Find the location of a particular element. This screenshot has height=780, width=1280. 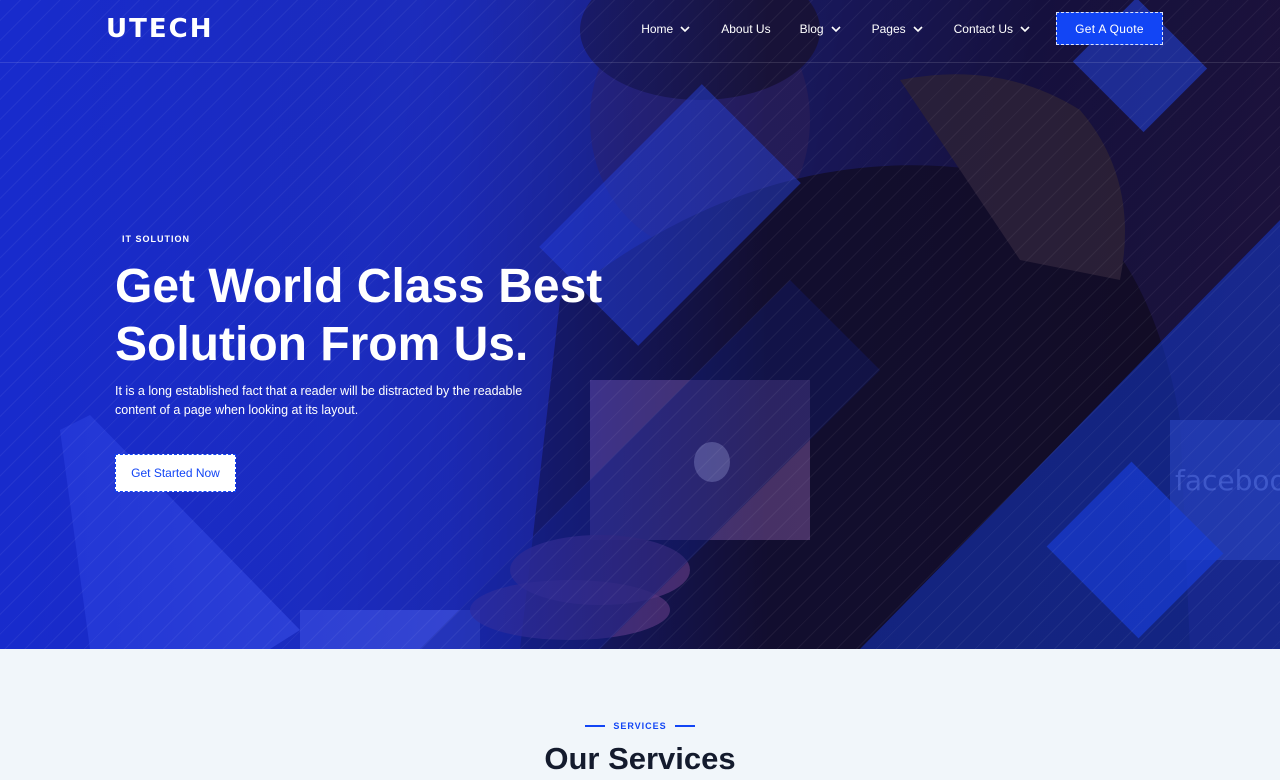

nav-item-contact-us: Contact Us is located at coordinates (993, 29).